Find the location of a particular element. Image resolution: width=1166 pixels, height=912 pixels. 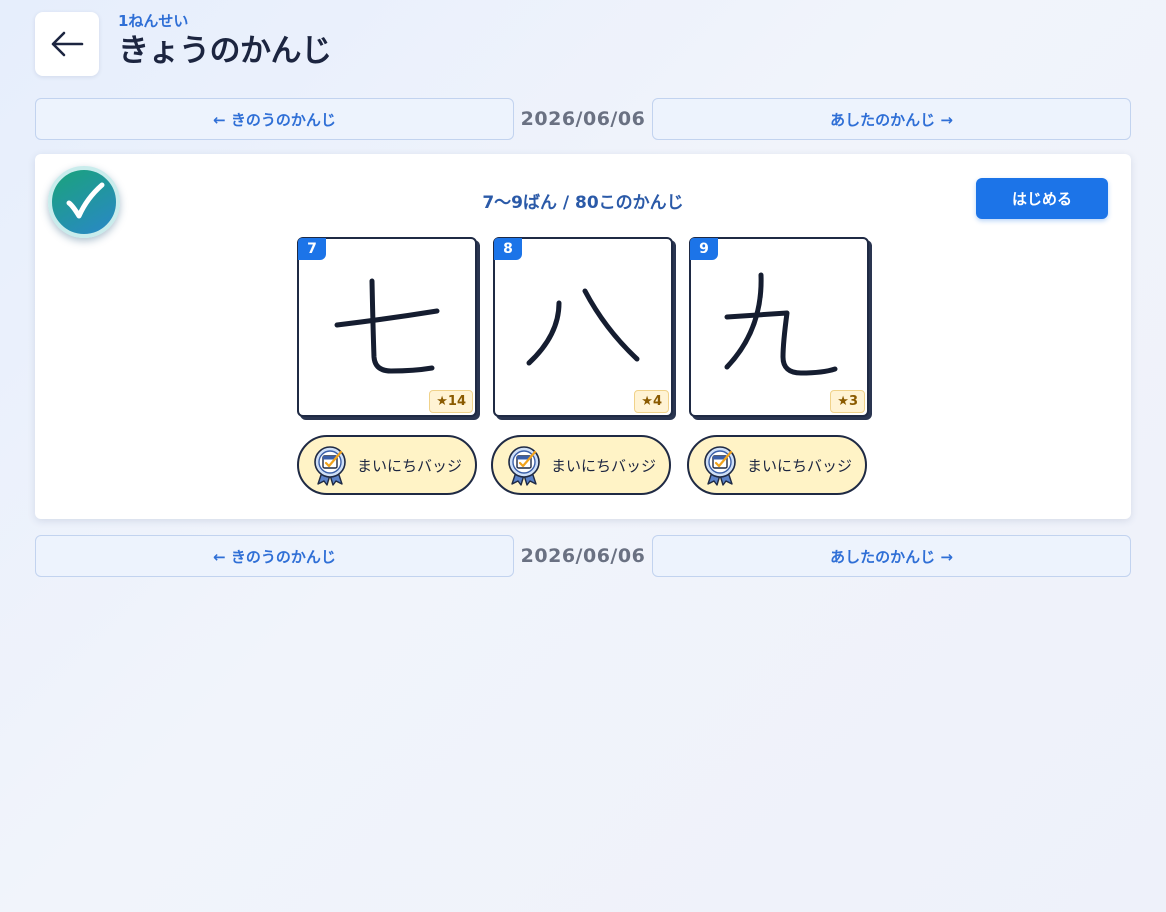

title-group: 1ねんせい きょうのかんじ is located at coordinates (225, 41).